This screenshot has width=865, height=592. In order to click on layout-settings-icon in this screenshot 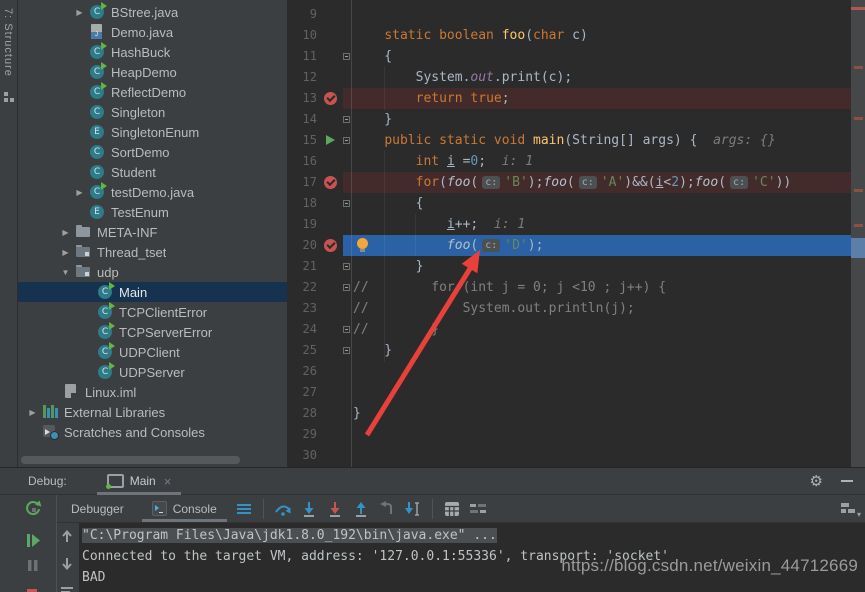, I will do `click(851, 511)`.